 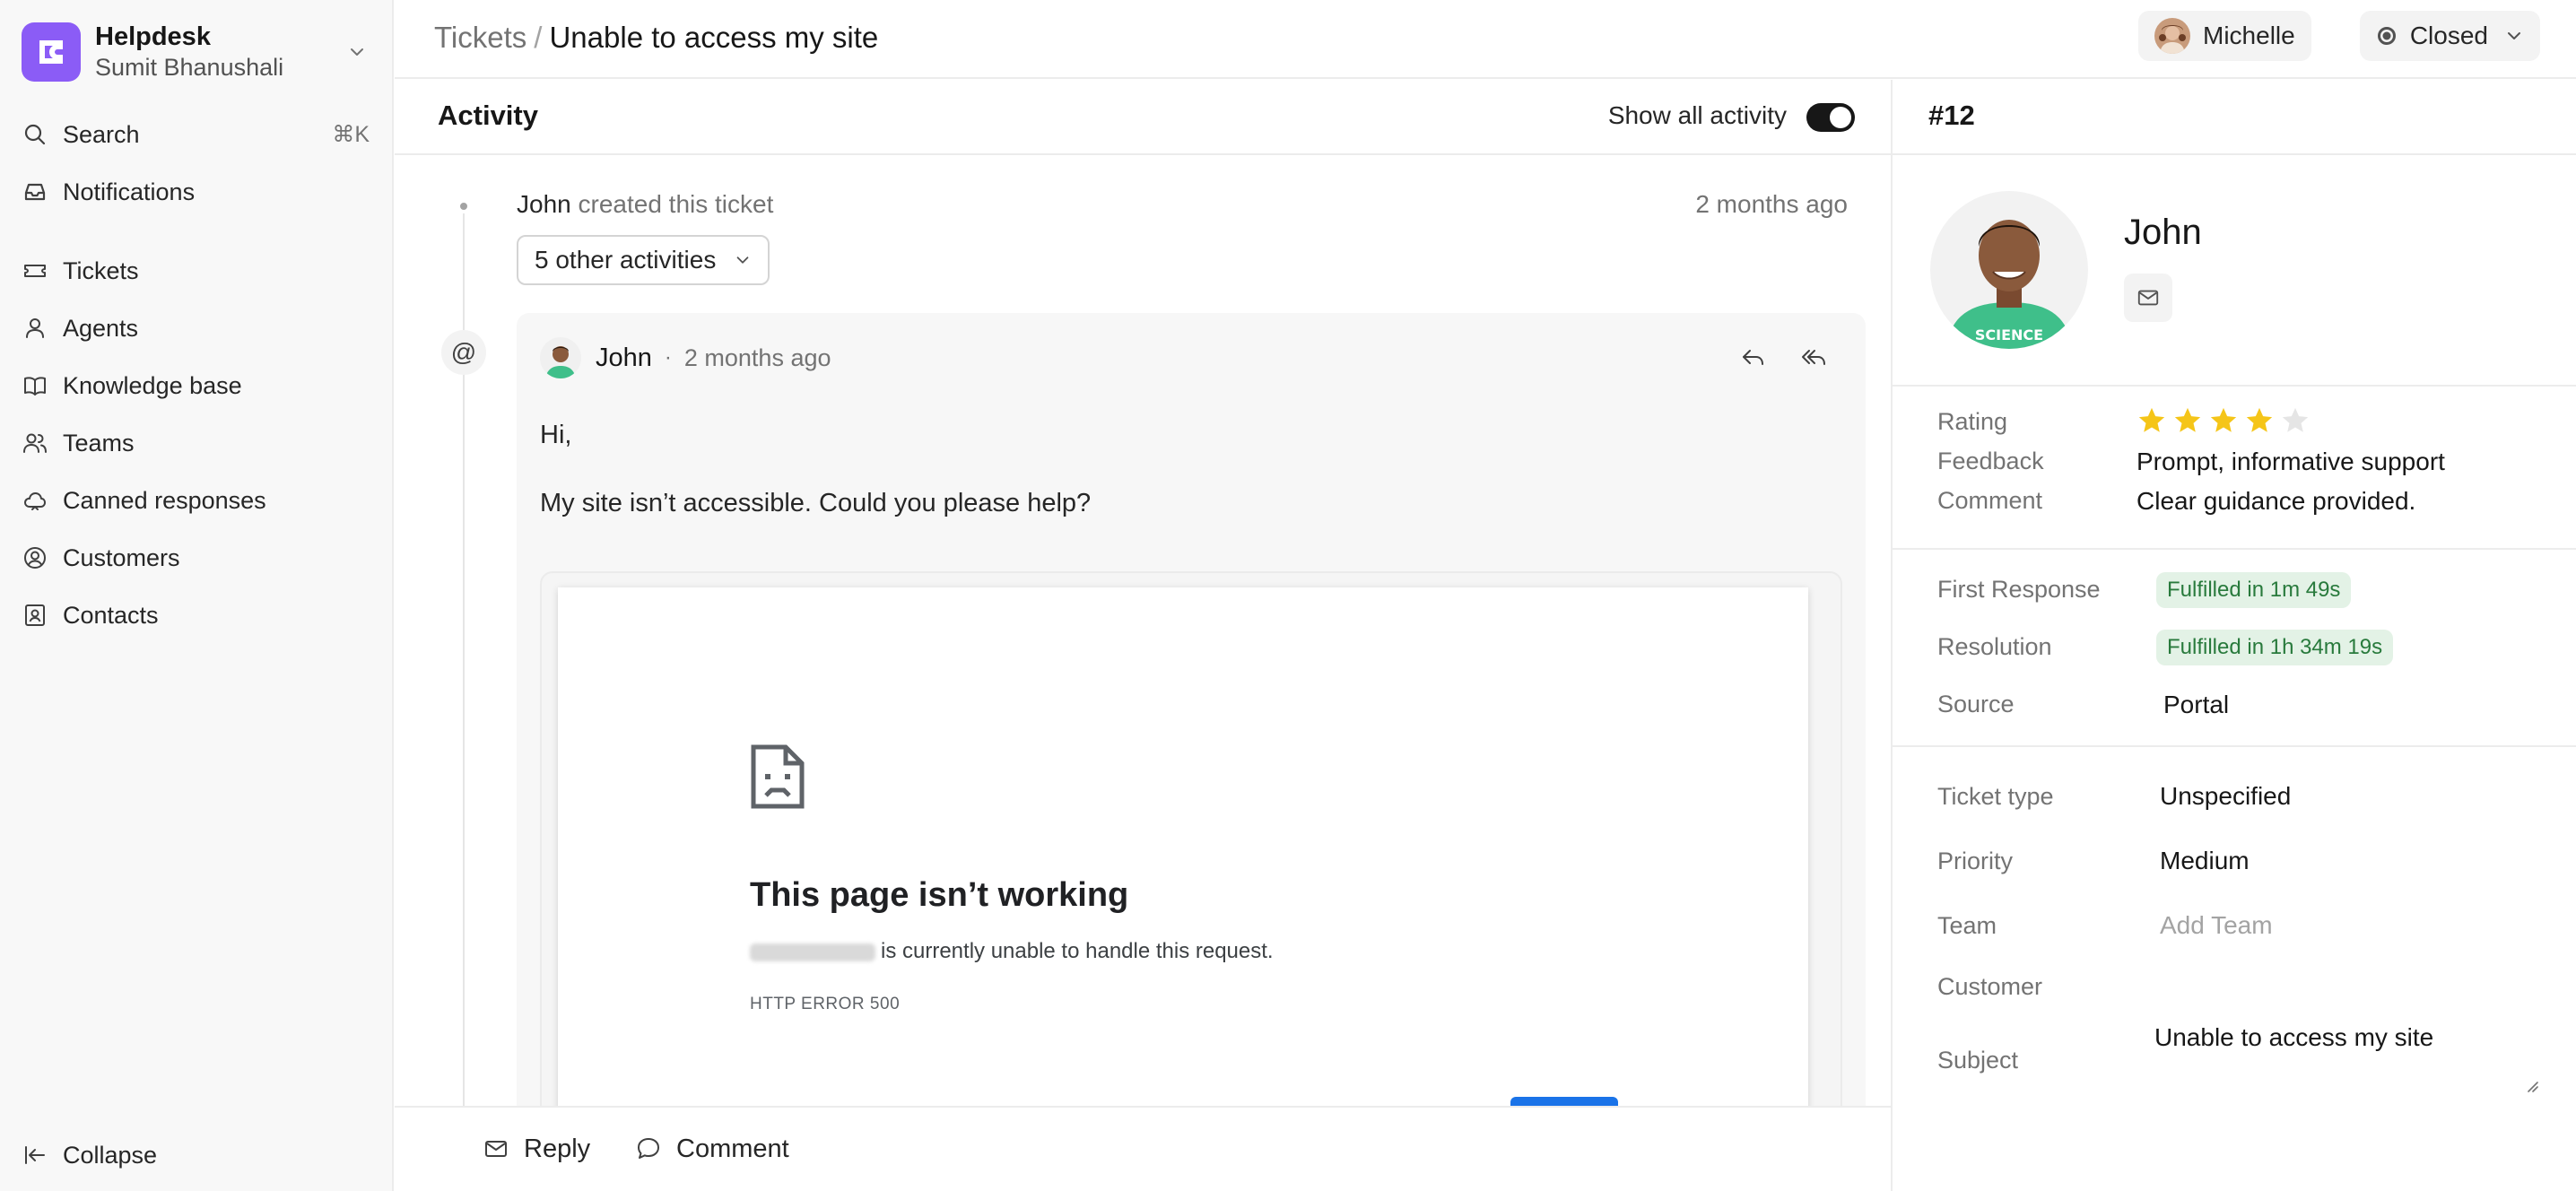 I want to click on sidebar-item-canned-responses: Canned responses, so click(x=197, y=500).